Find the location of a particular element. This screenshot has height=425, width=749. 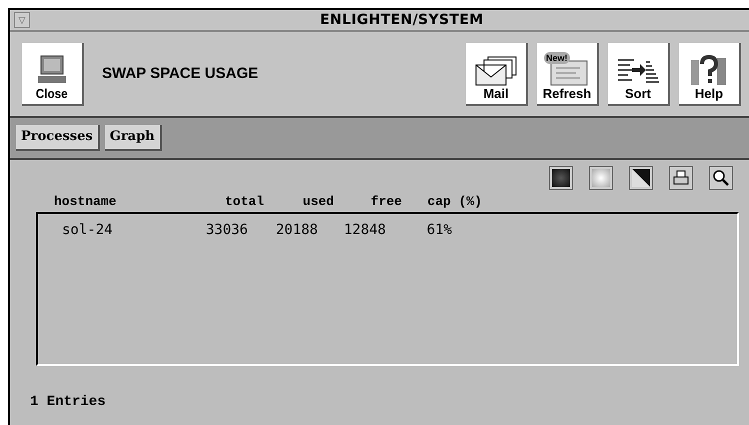

column-header: total is located at coordinates (244, 202).